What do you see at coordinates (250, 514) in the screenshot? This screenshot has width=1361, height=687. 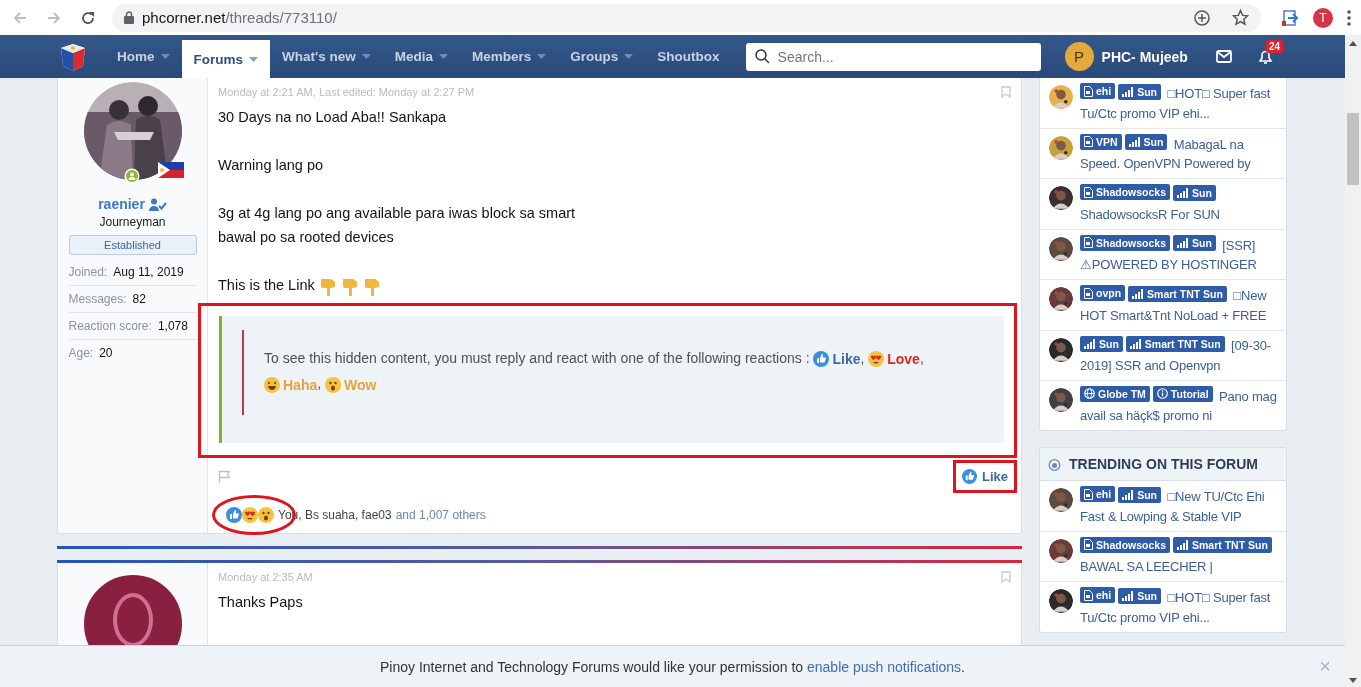 I see `heart-eyes-emoji-icon` at bounding box center [250, 514].